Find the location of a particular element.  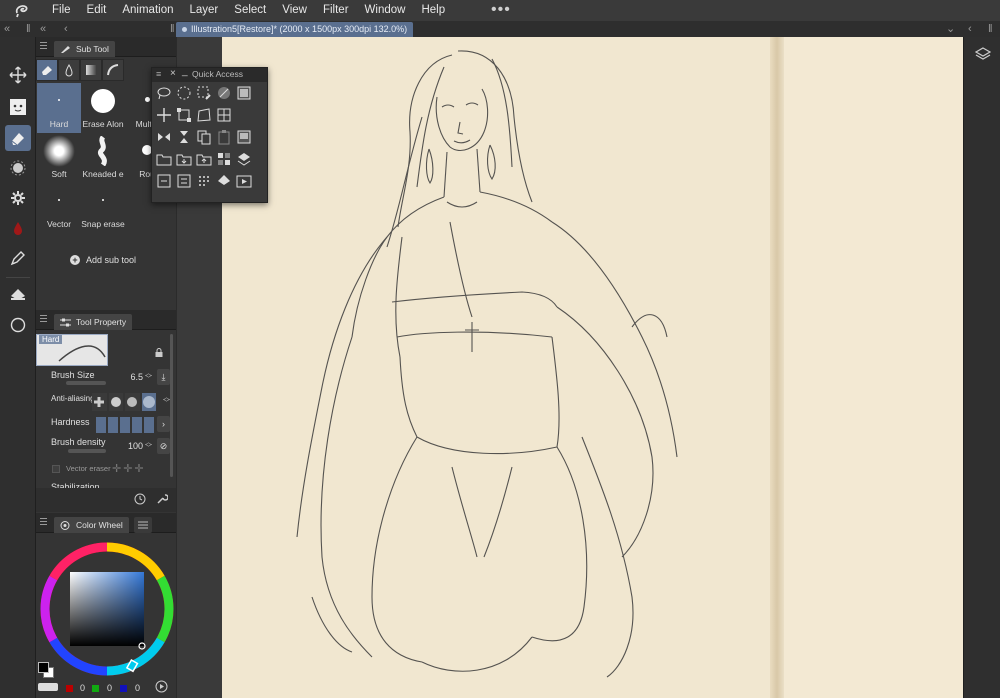

subtool-kneaded: Kneaded e is located at coordinates (103, 158).